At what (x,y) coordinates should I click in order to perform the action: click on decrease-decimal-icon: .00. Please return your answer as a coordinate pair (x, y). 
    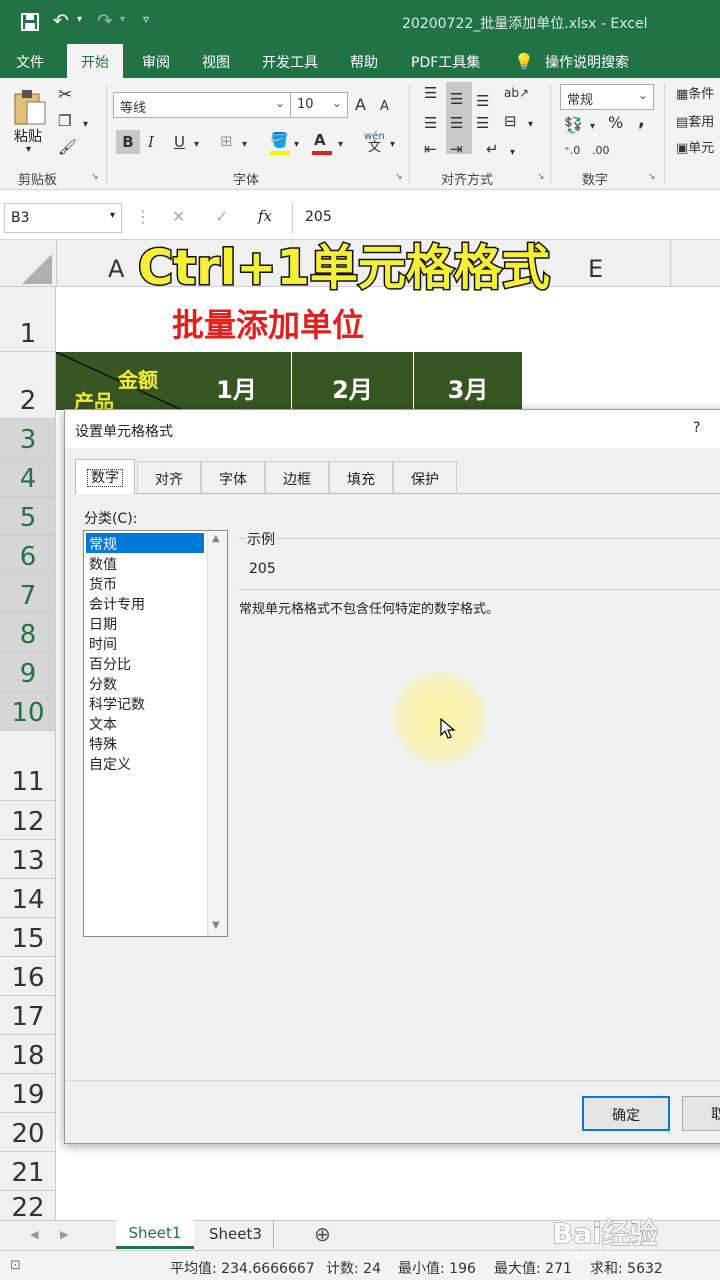
    Looking at the image, I should click on (601, 151).